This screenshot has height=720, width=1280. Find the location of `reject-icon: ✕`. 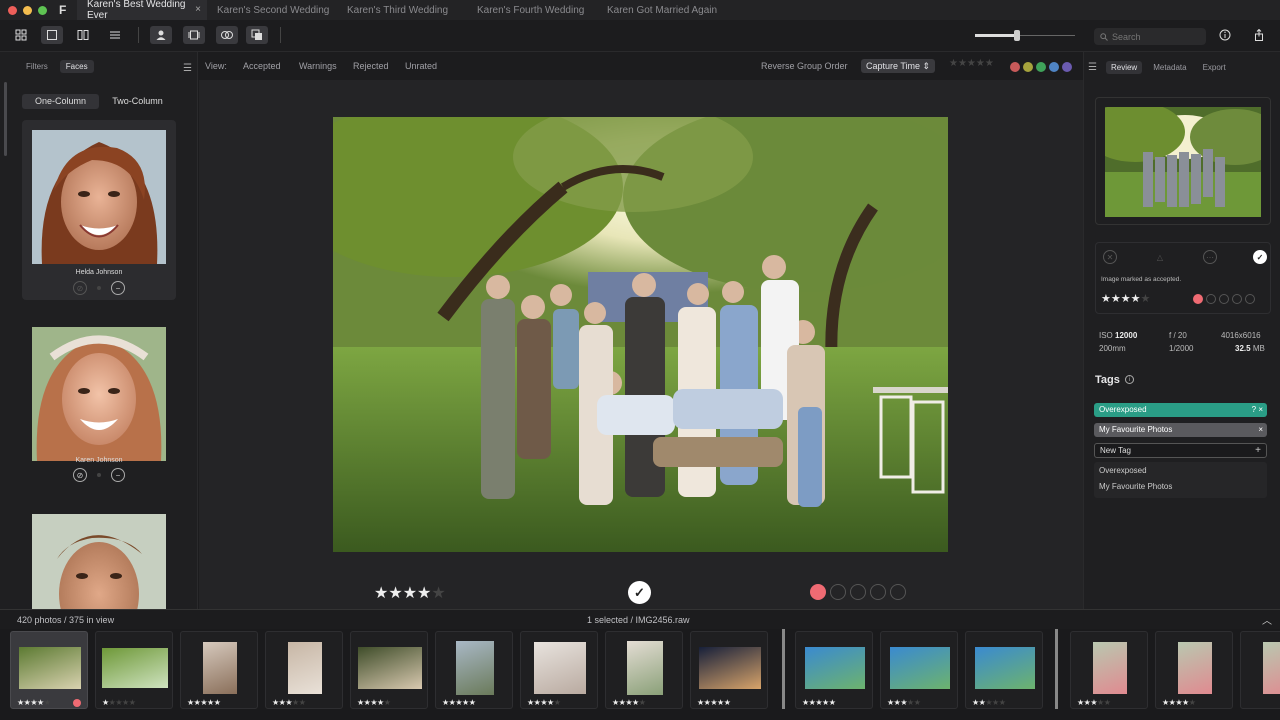

reject-icon: ✕ is located at coordinates (1110, 257).